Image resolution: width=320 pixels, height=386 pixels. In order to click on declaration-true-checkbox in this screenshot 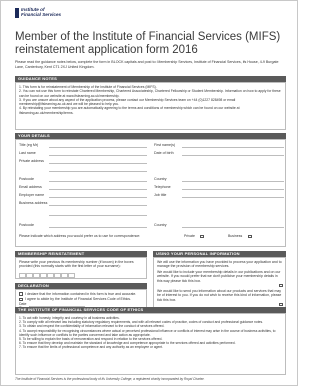, I will do `click(21, 294)`.